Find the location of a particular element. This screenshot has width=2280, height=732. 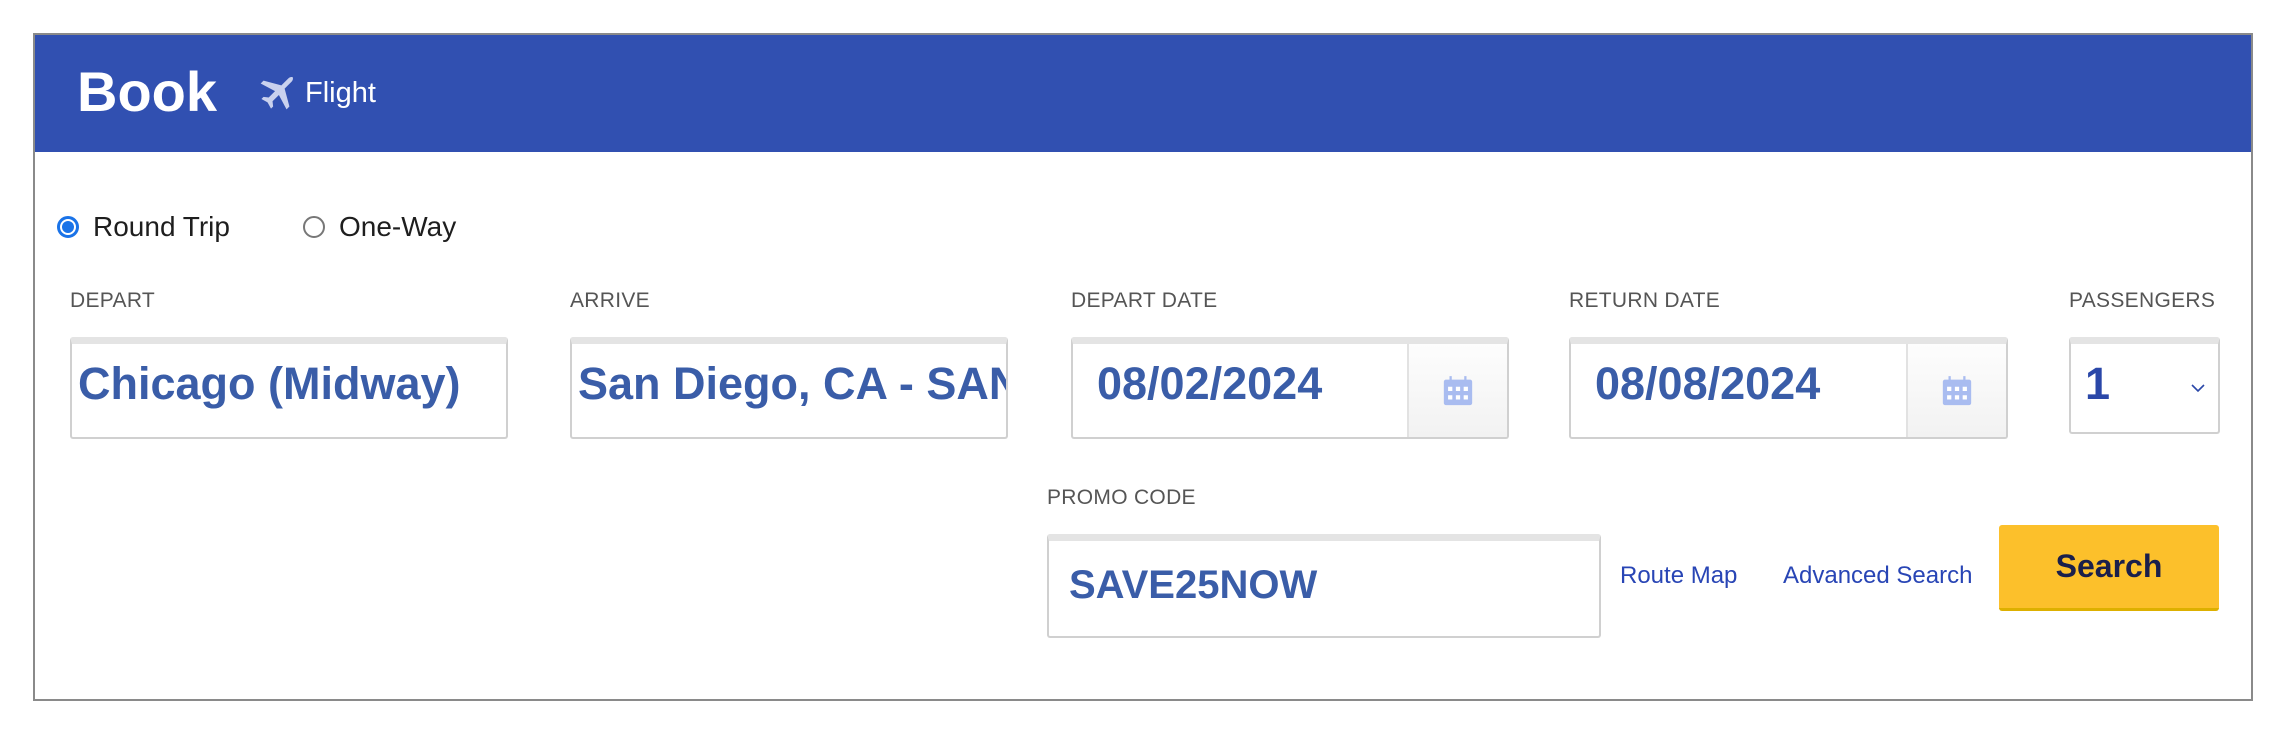

depart-date-value: 08/02/2024 is located at coordinates (1210, 383).